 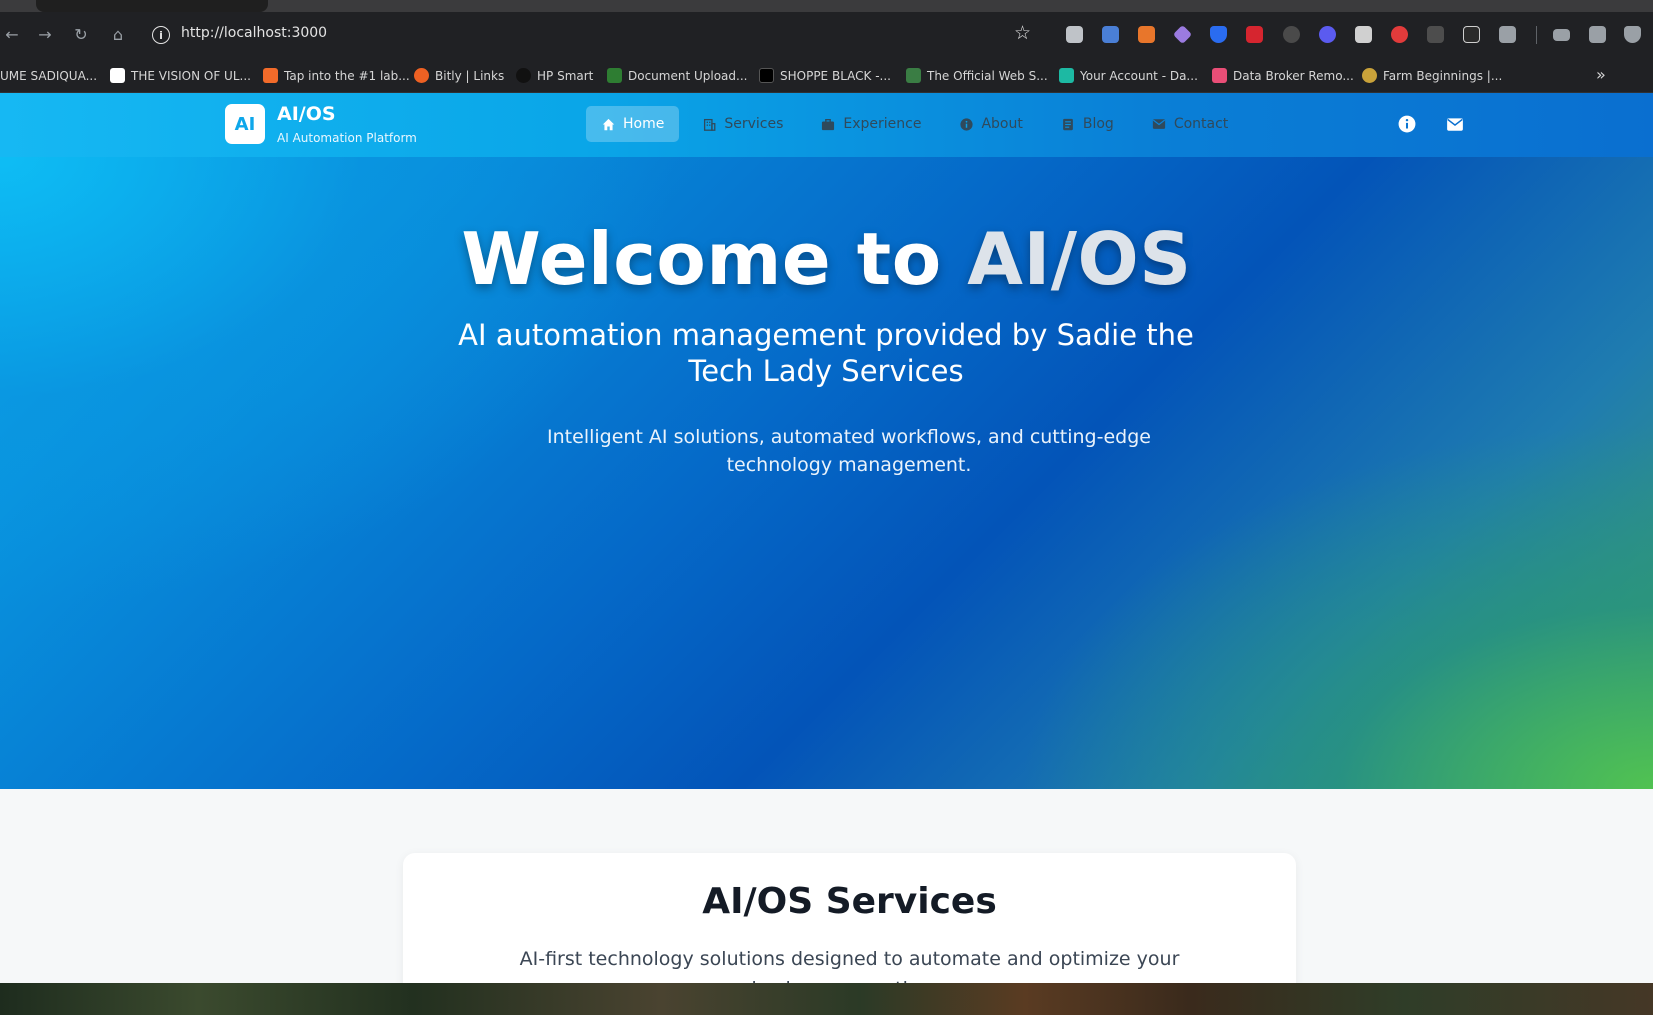 I want to click on broker-icon, so click(x=1219, y=75).